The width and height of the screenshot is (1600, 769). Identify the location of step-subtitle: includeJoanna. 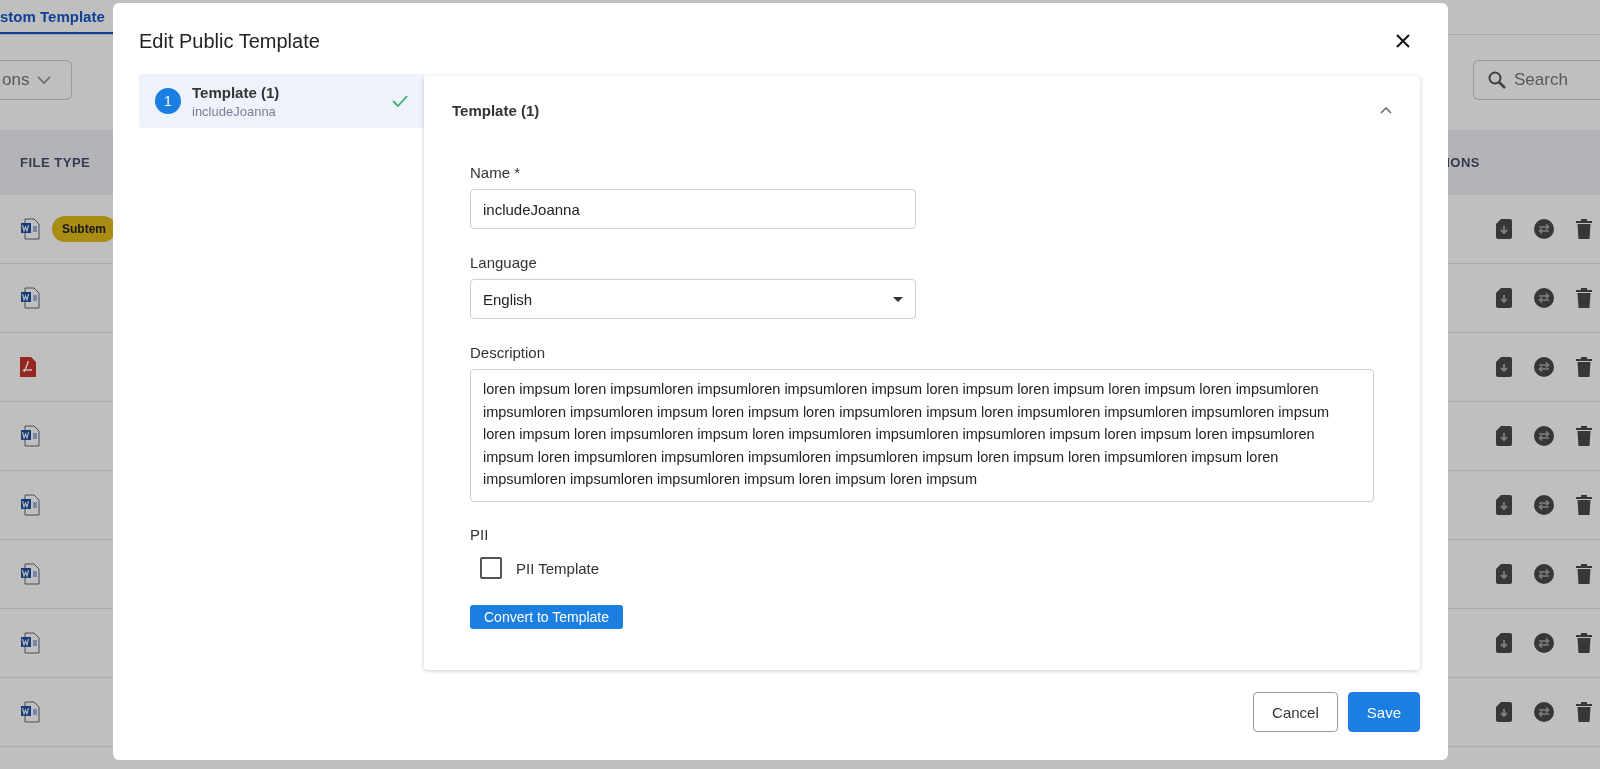
(234, 111).